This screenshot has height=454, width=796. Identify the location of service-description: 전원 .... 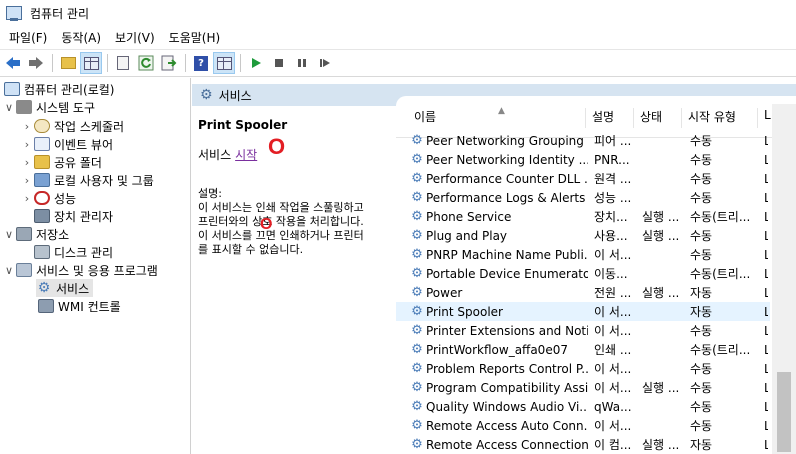
(613, 293).